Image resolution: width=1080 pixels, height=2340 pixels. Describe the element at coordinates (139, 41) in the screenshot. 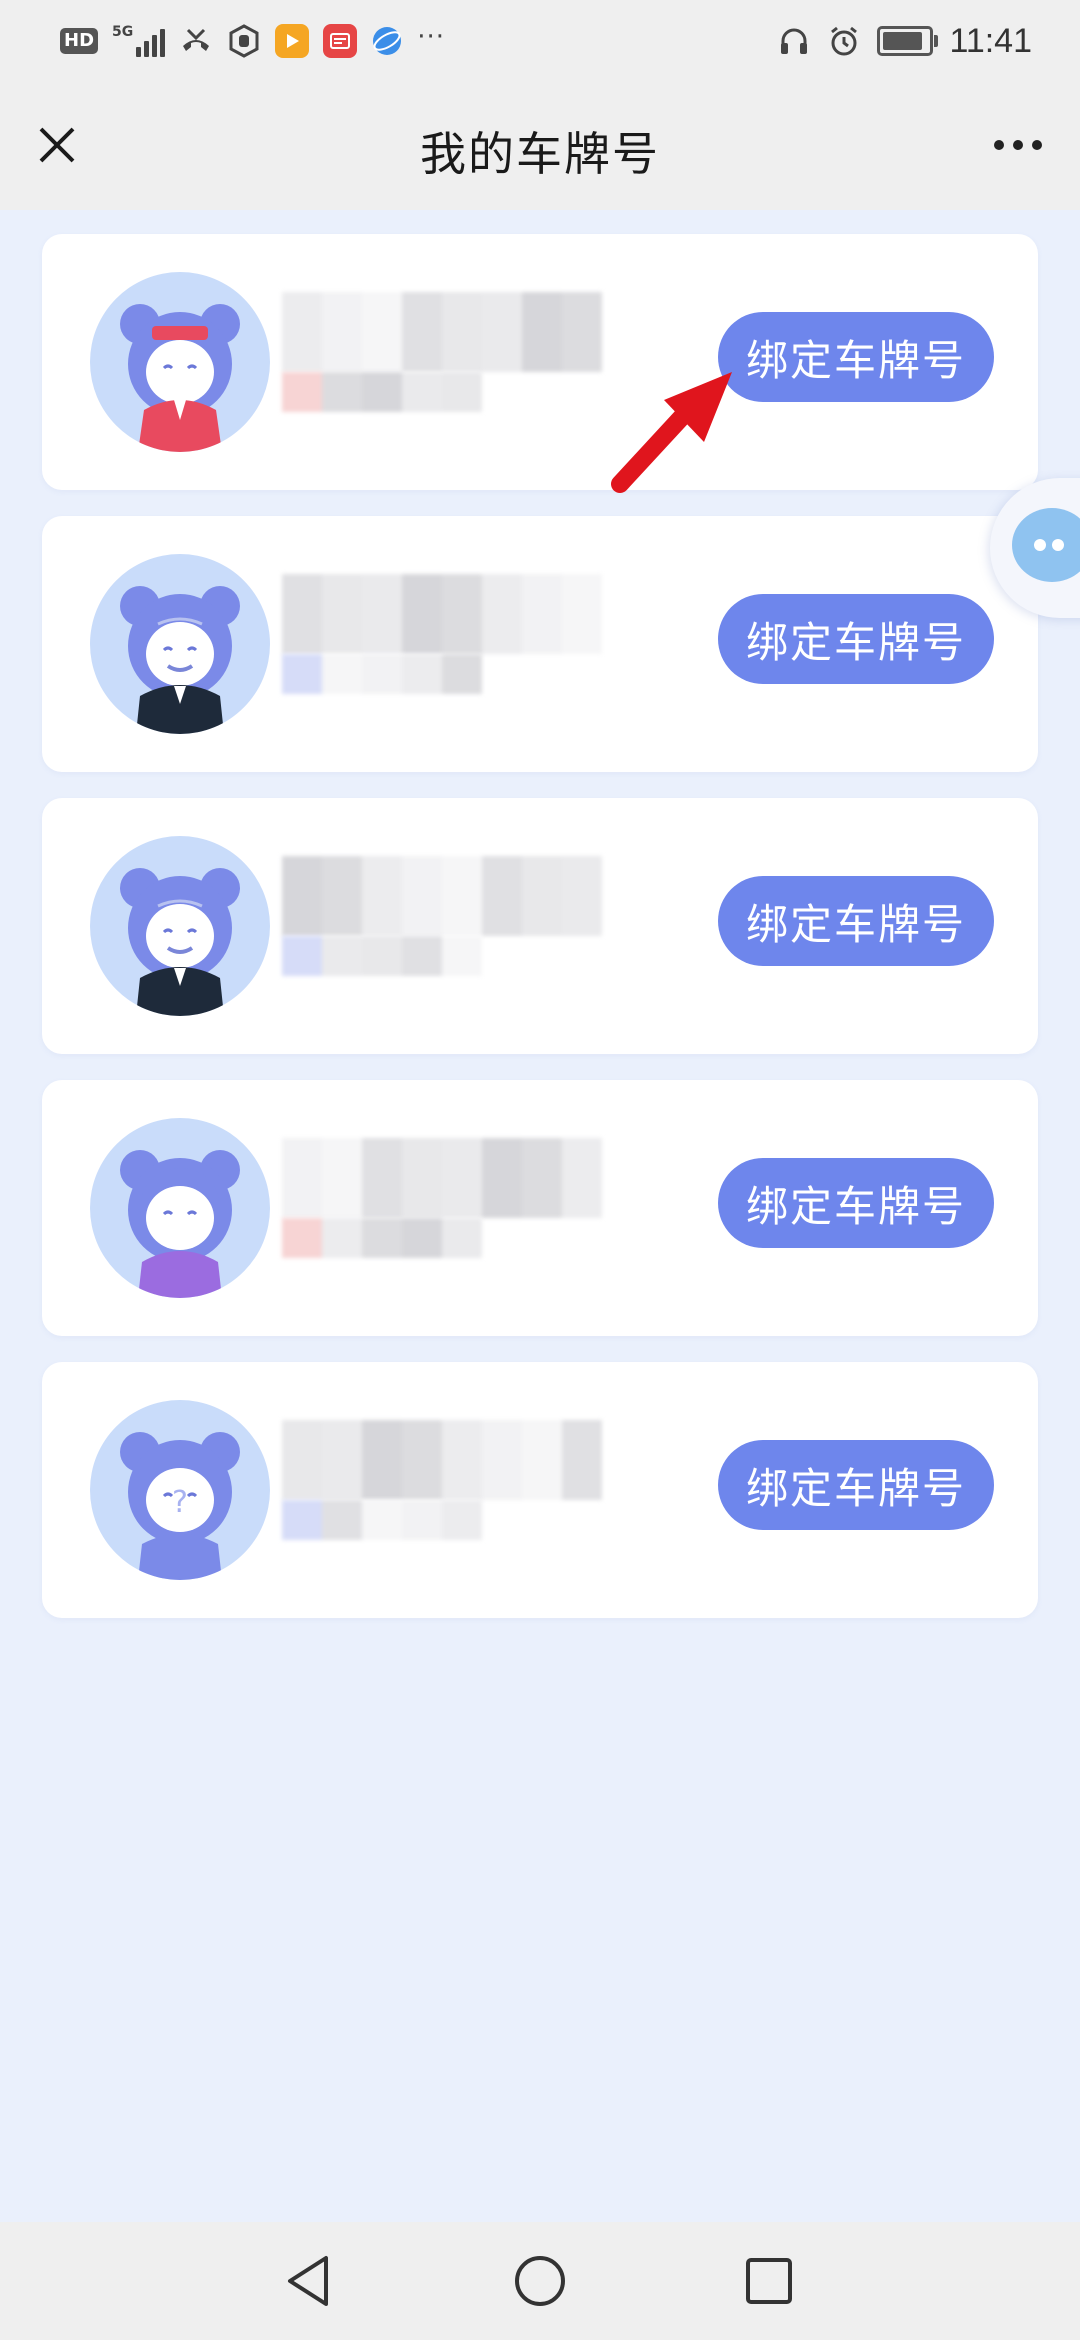

I see `signal-icon: 5G` at that location.